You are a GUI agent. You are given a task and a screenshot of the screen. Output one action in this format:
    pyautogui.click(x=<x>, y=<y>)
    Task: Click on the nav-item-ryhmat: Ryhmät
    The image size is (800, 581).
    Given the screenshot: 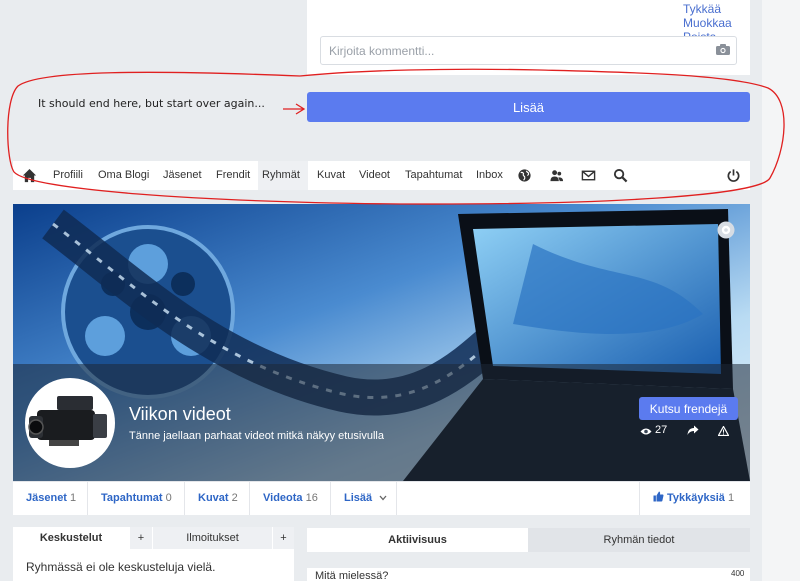 What is the action you would take?
    pyautogui.click(x=283, y=175)
    